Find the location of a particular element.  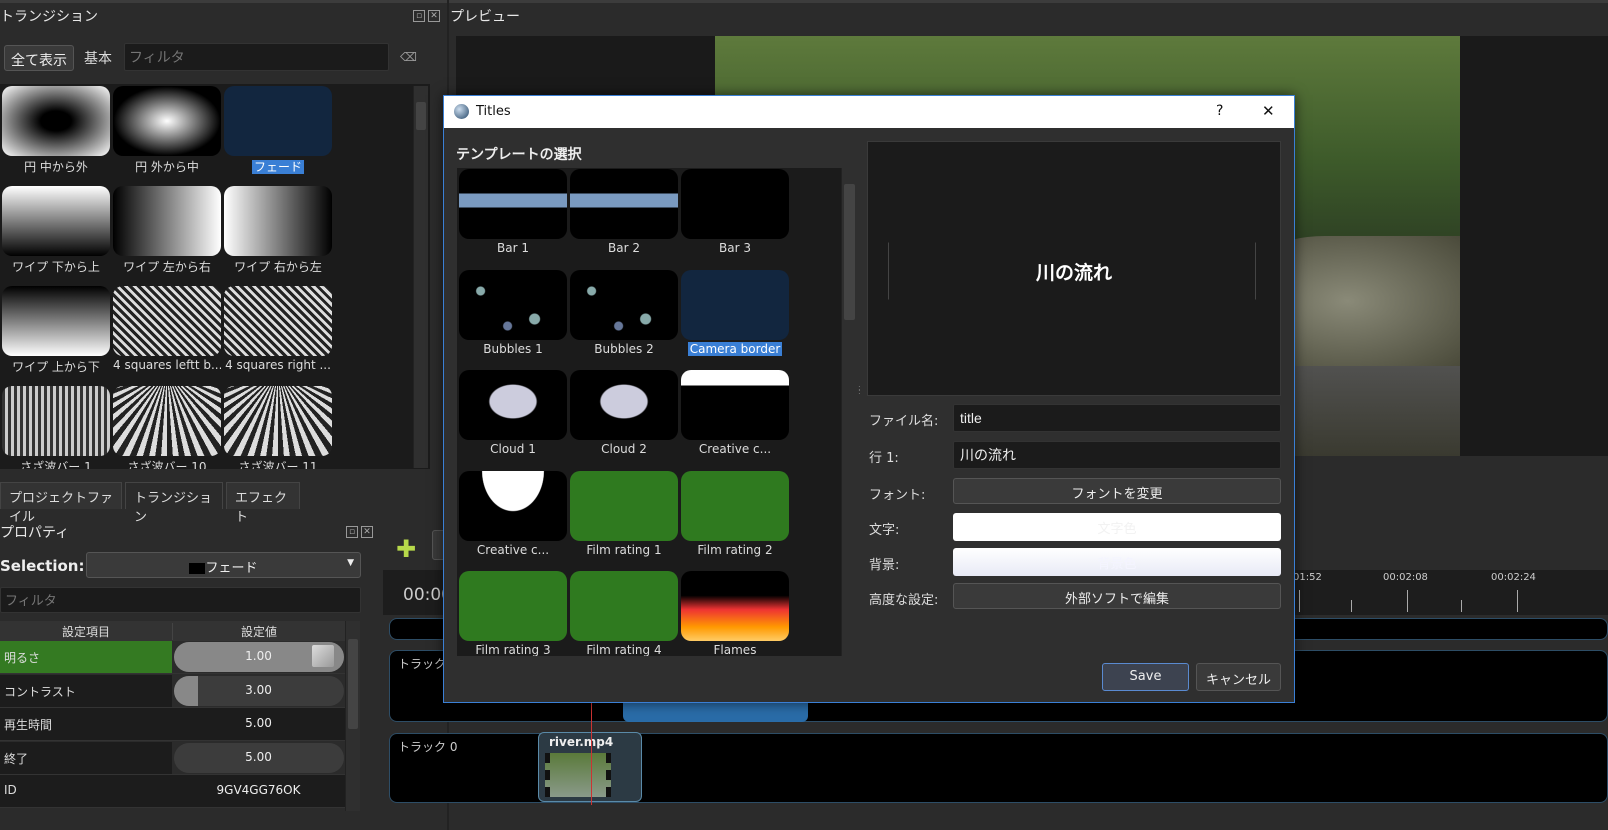

template-label: Film rating 4 is located at coordinates (624, 649).